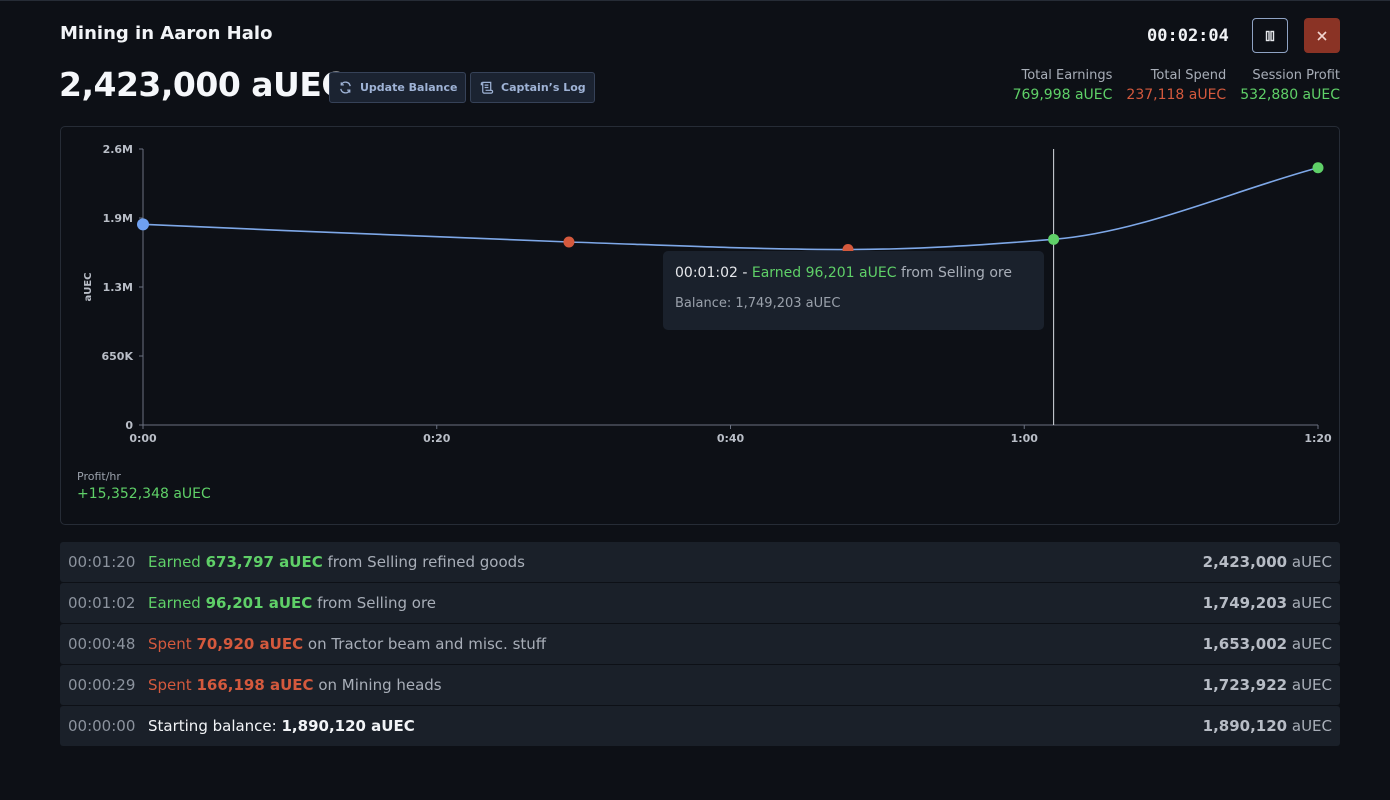  I want to click on log-rest: from Selling ore, so click(374, 603).